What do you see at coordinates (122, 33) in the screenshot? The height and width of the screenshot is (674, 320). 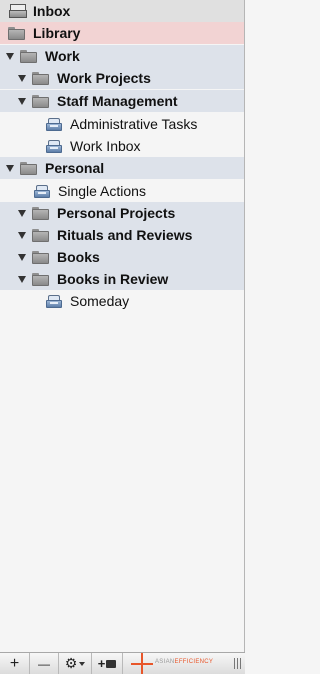 I see `sidebar-item-library: Library` at bounding box center [122, 33].